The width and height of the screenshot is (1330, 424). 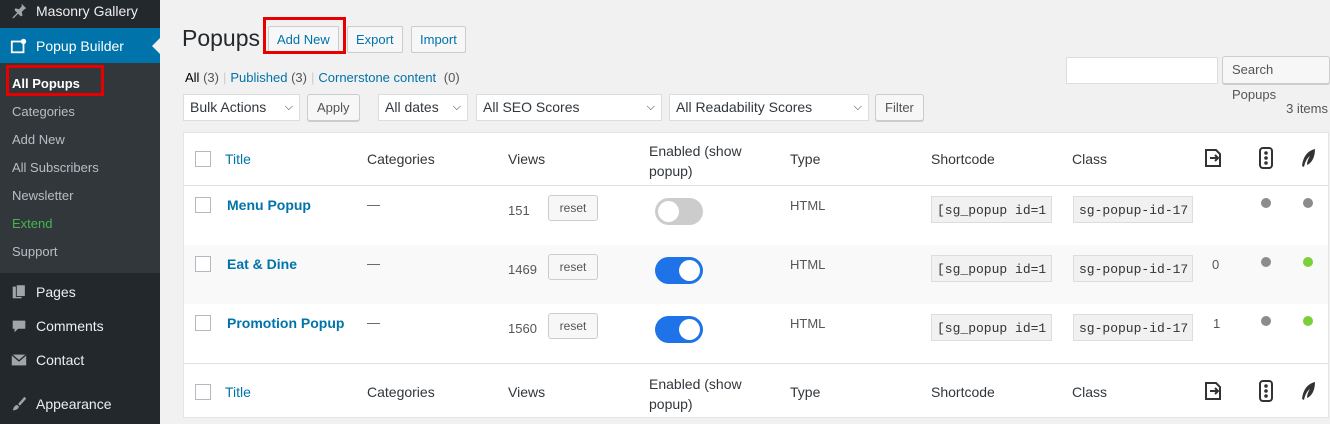 What do you see at coordinates (258, 77) in the screenshot?
I see `filter-published-link: Published` at bounding box center [258, 77].